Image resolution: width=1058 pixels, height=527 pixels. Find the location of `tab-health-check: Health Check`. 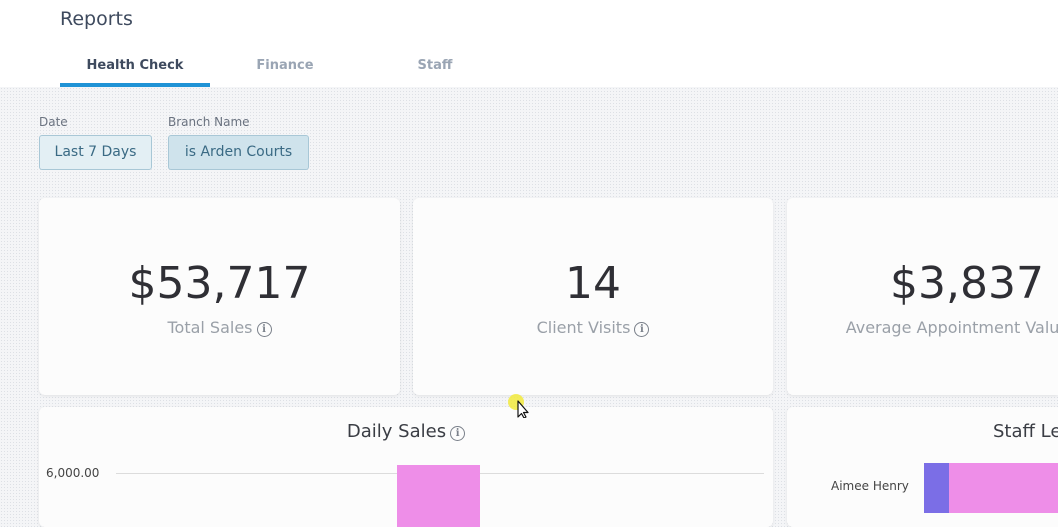

tab-health-check: Health Check is located at coordinates (135, 72).